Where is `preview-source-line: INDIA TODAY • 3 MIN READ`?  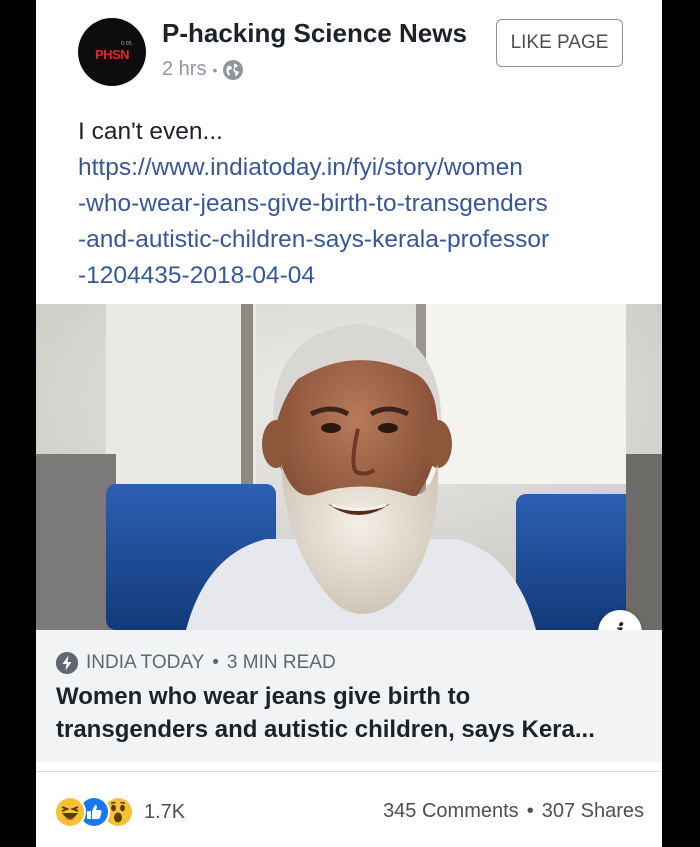 preview-source-line: INDIA TODAY • 3 MIN READ is located at coordinates (196, 663).